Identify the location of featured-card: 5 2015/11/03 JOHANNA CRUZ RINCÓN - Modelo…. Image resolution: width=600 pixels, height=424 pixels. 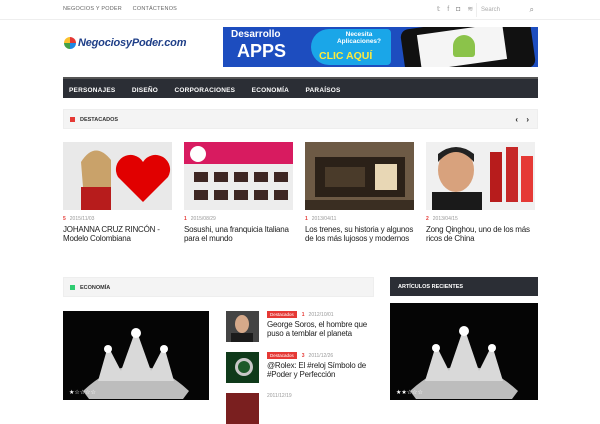
(117, 192).